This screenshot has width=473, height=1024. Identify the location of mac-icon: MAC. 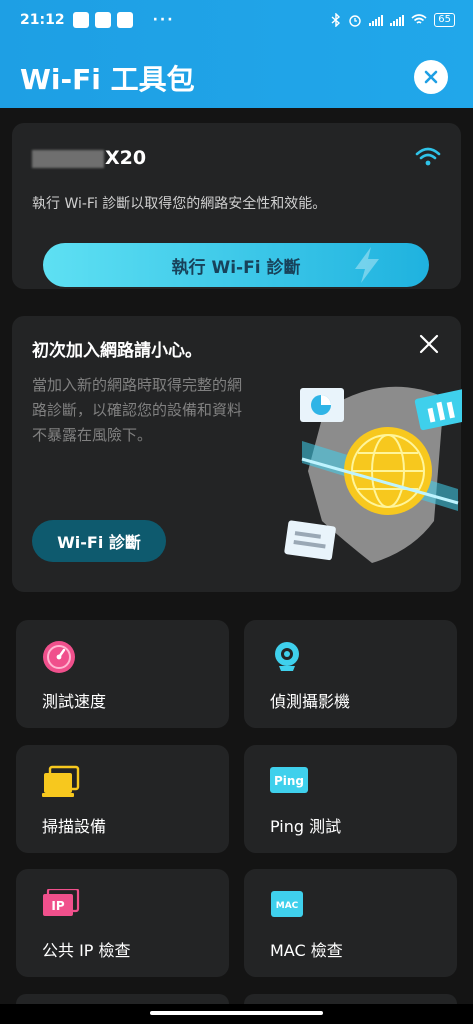
(287, 904).